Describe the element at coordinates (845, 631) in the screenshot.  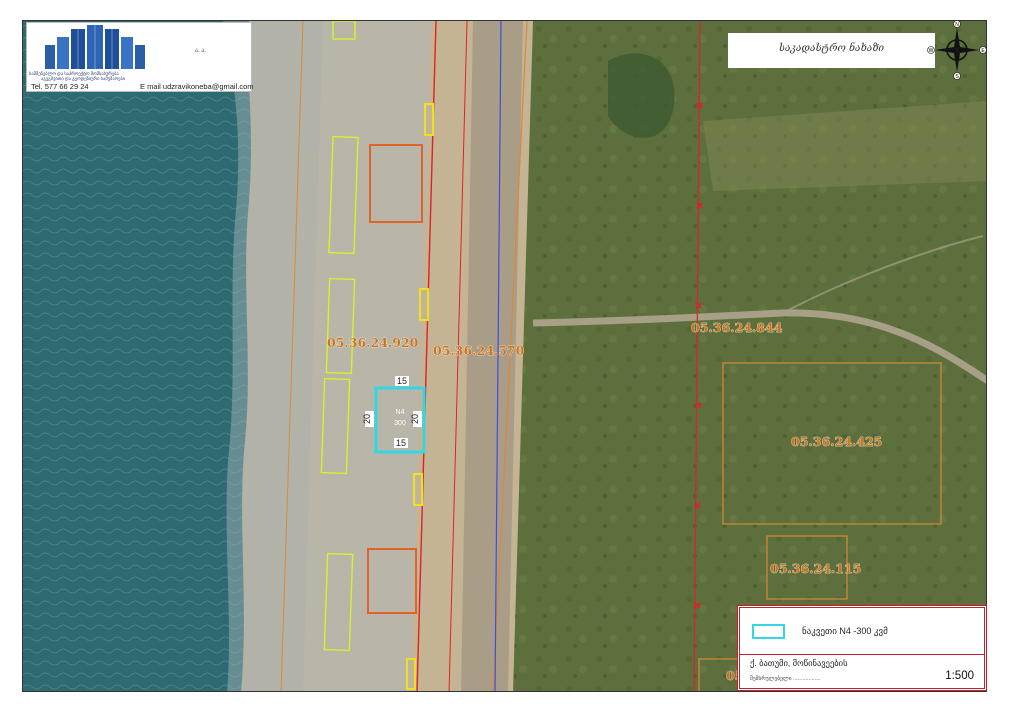
I see `legend-plot-label: ნაკვეთი N4 -300 კვმ` at that location.